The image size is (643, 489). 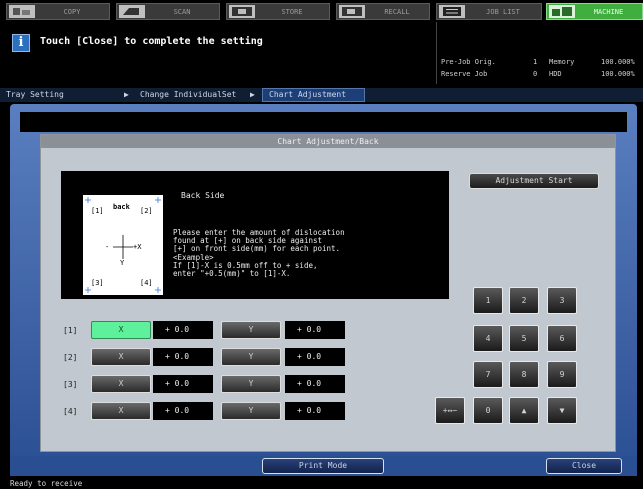 I want to click on keypad-6-button: 6, so click(x=562, y=338).